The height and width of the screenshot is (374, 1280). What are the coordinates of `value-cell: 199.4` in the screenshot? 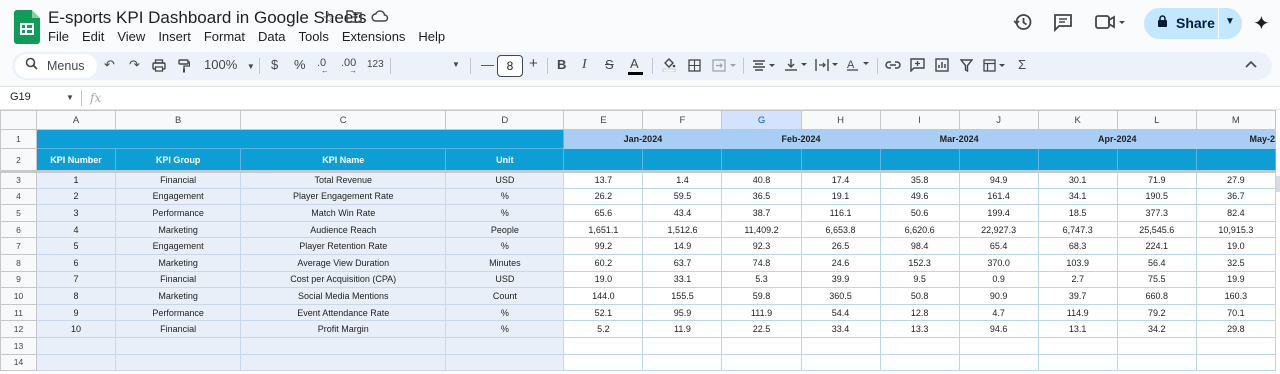 It's located at (998, 213).